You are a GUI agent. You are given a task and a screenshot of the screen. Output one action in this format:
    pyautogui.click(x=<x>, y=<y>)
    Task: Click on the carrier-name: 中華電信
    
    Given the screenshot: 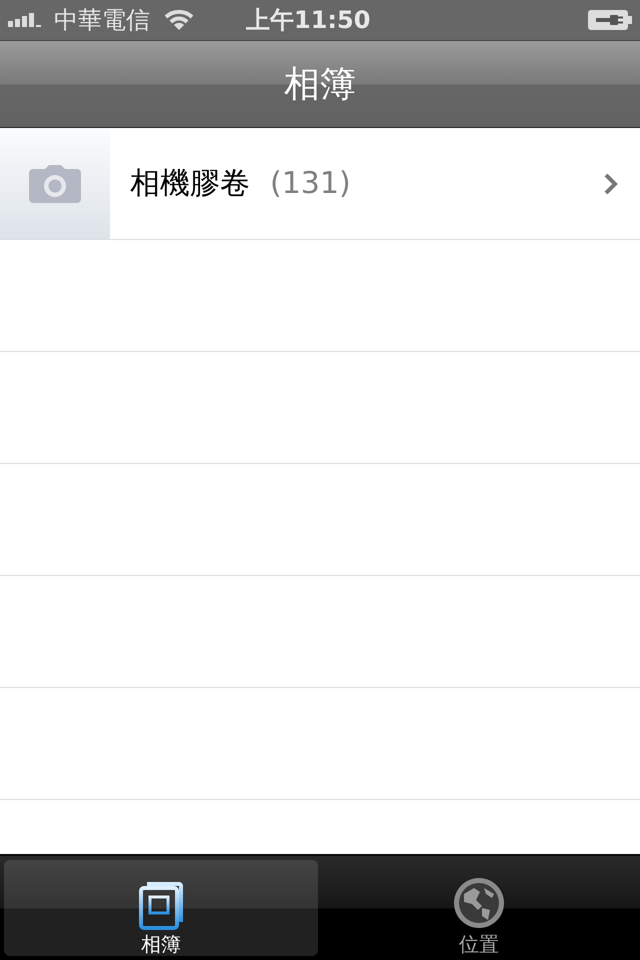 What is the action you would take?
    pyautogui.click(x=102, y=20)
    